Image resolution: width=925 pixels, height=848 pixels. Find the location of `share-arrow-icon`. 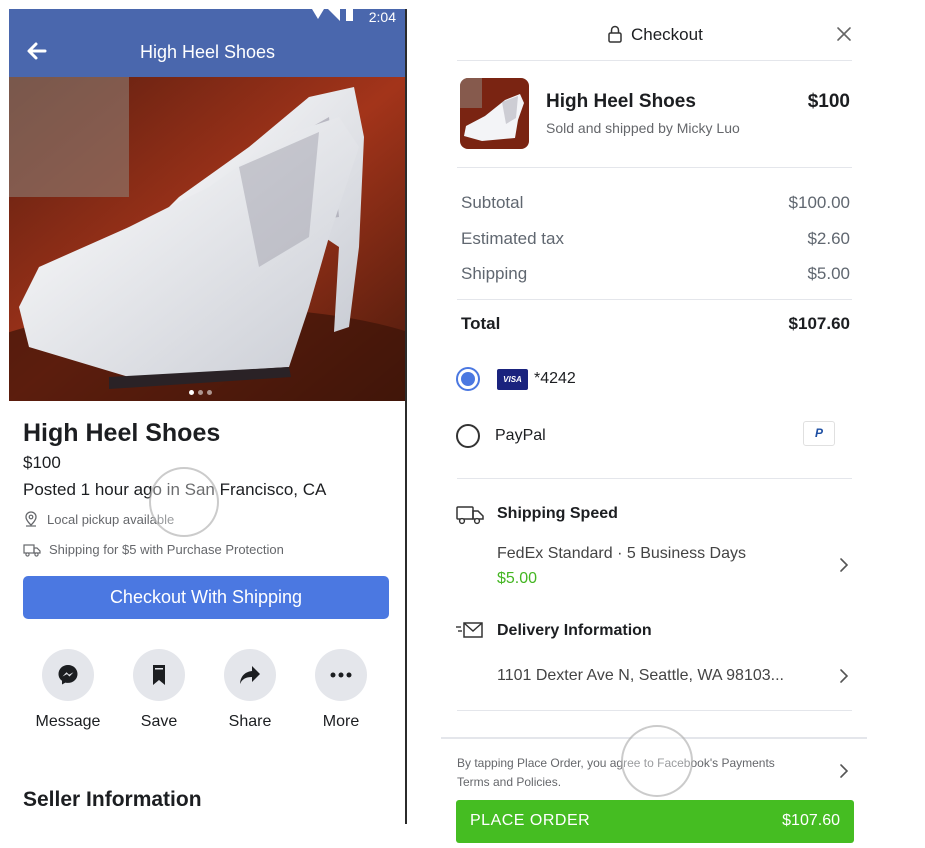

share-arrow-icon is located at coordinates (250, 675).